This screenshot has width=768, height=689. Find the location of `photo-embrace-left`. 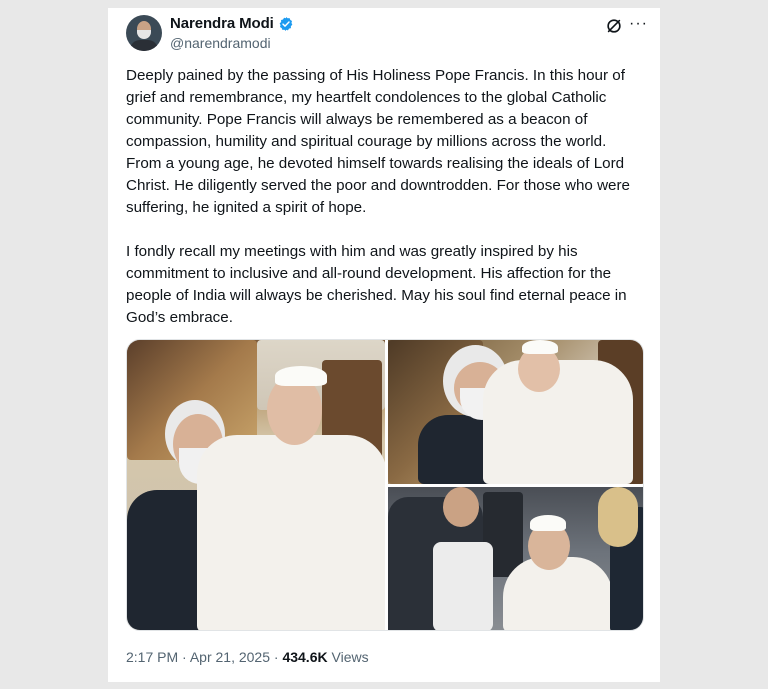

photo-embrace-left is located at coordinates (256, 485).